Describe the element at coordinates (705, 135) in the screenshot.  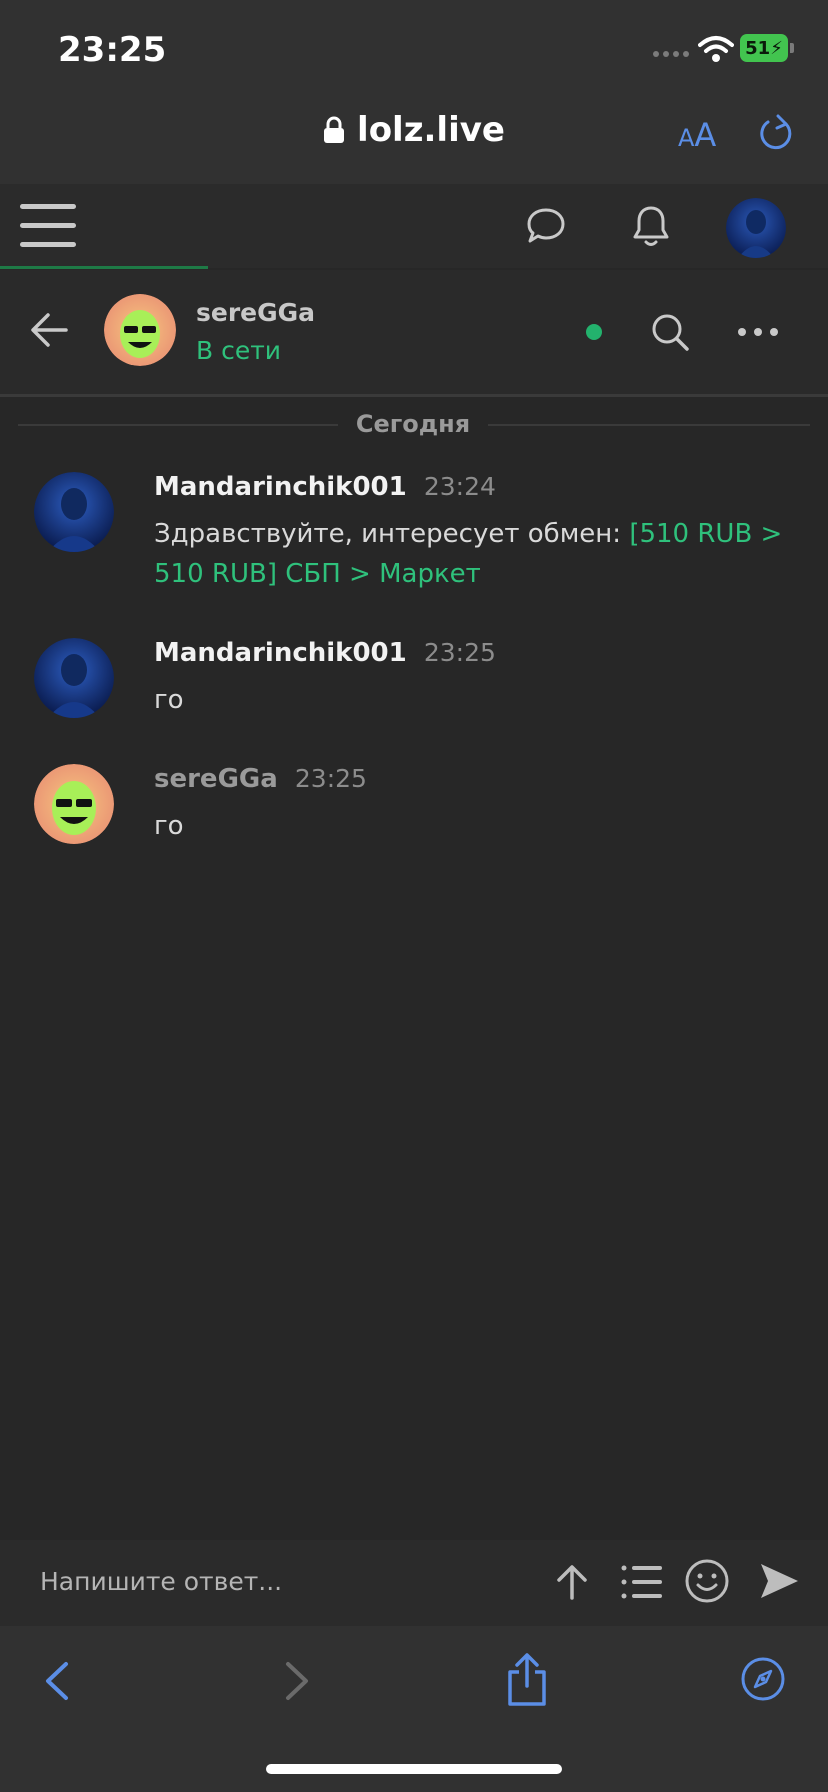
I see `text-size-large-label: A` at that location.